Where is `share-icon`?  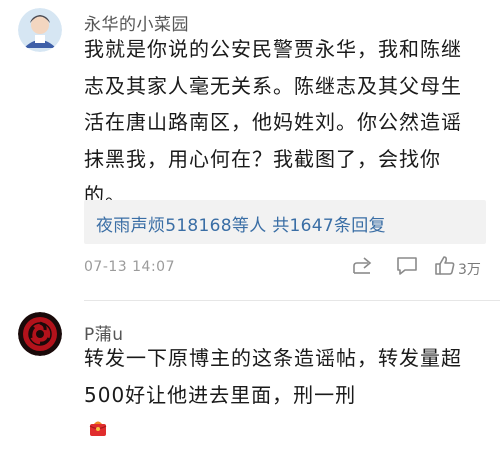 share-icon is located at coordinates (363, 268).